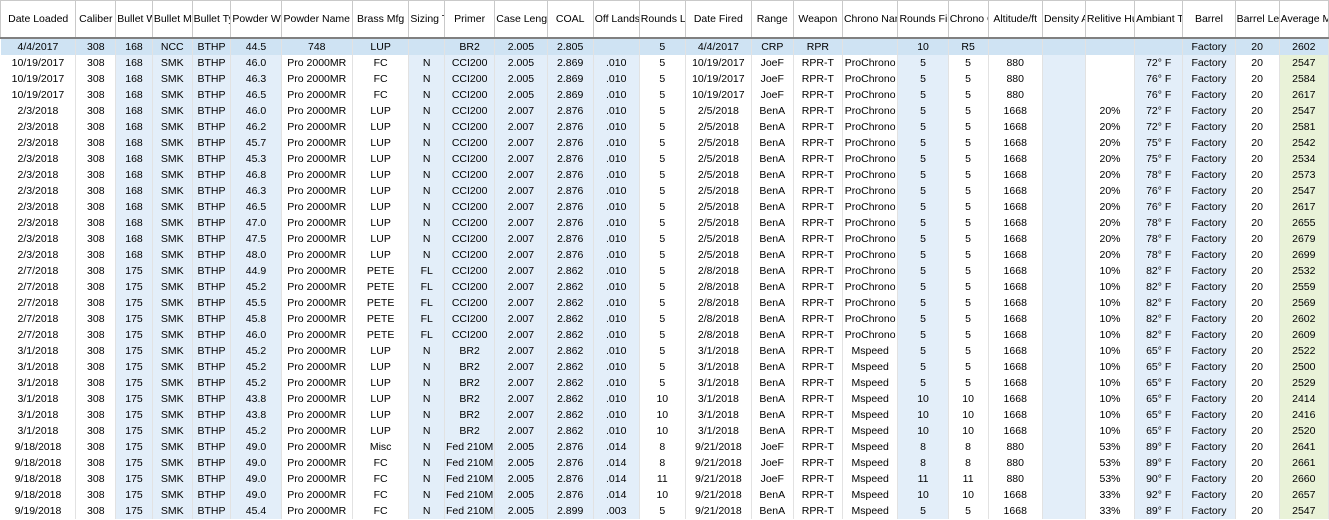 The image size is (1329, 520). Describe the element at coordinates (38, 303) in the screenshot. I see `cell-date-loaded: 2/7/2018` at that location.